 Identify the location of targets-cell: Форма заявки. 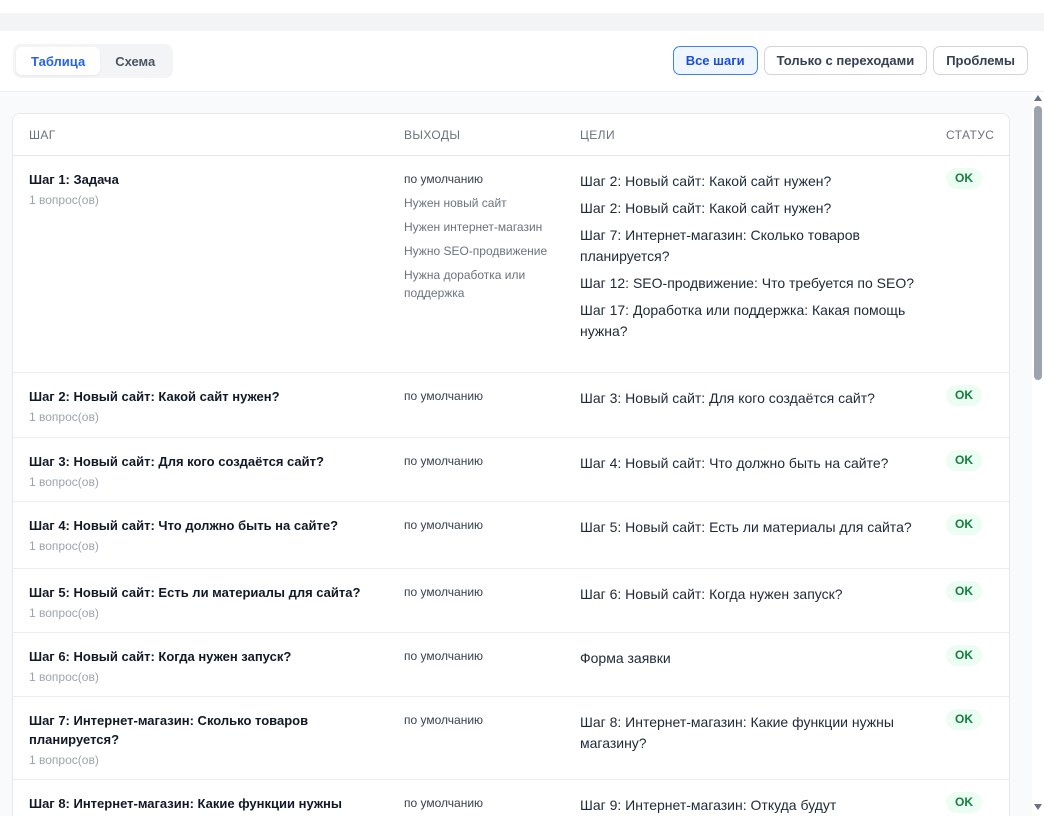
(752, 661).